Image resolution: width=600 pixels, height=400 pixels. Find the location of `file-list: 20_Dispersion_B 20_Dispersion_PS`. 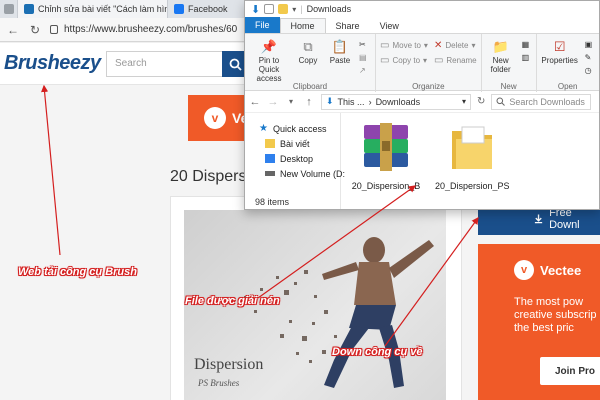

file-list: 20_Dispersion_B 20_Dispersion_PS is located at coordinates (470, 161).